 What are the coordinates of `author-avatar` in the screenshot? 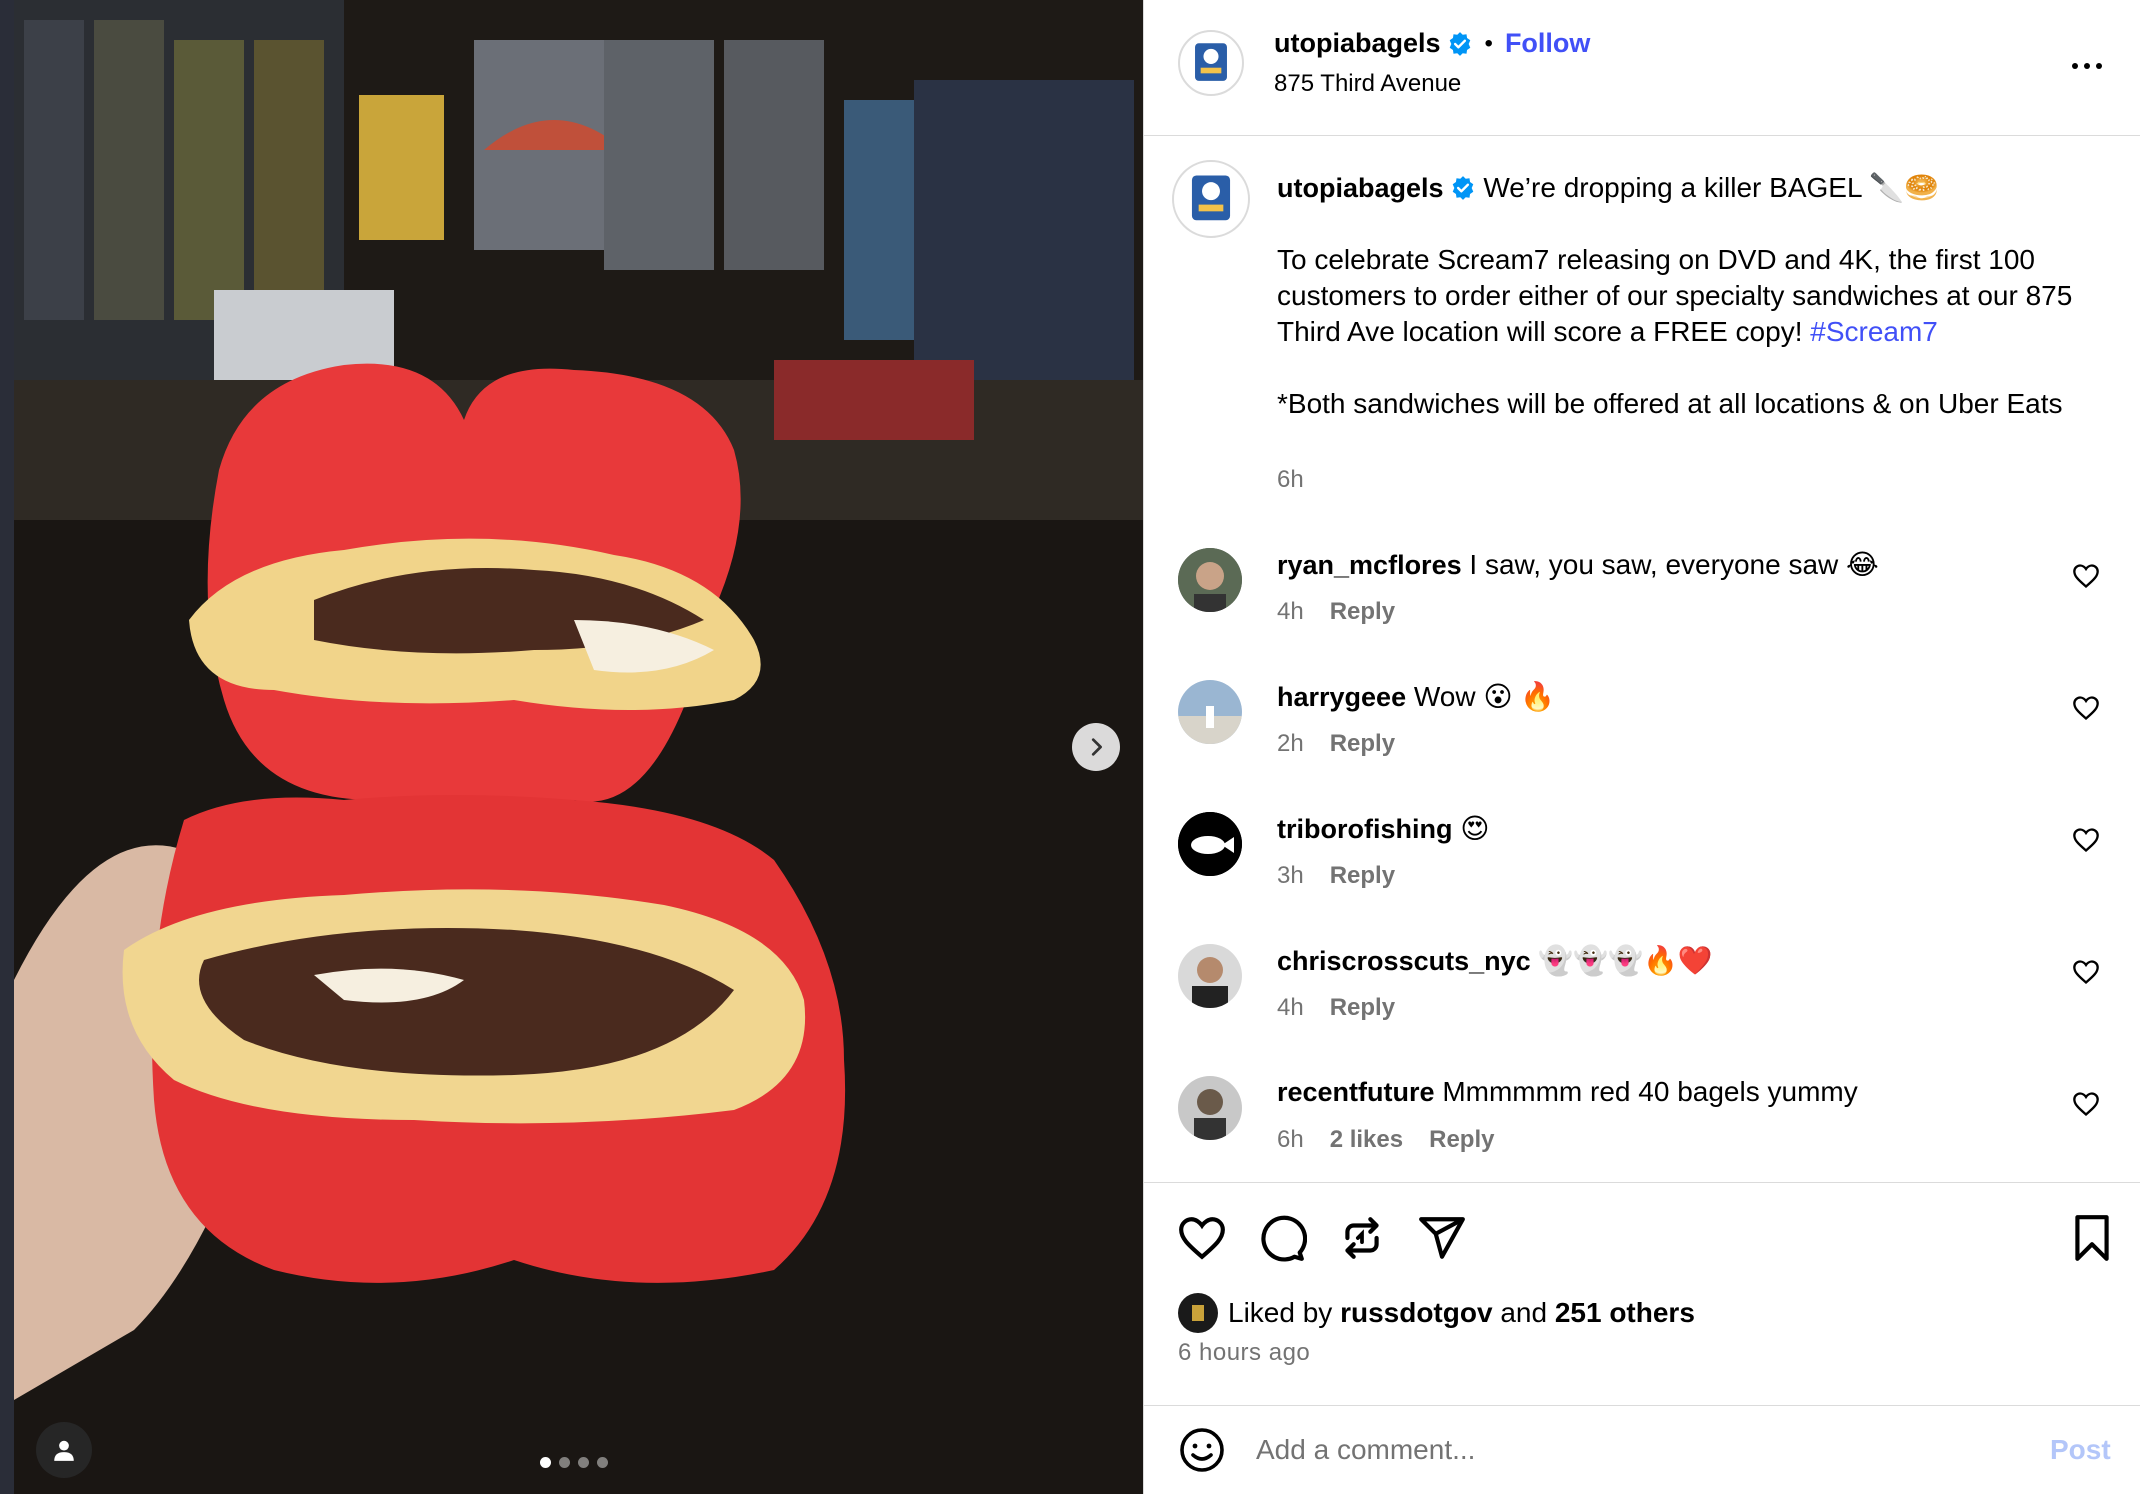 It's located at (1211, 63).